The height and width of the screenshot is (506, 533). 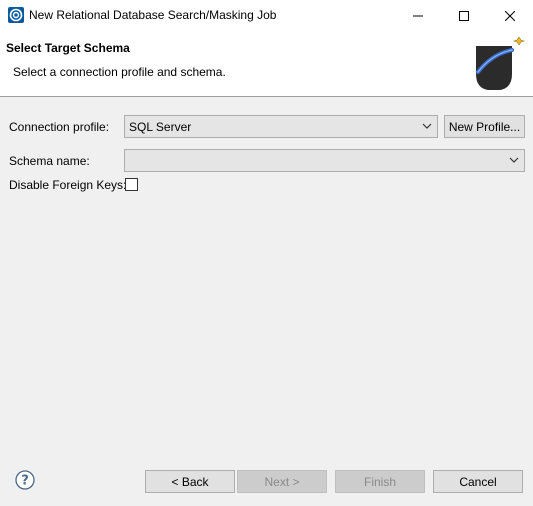 I want to click on next-button: Next >, so click(x=282, y=481).